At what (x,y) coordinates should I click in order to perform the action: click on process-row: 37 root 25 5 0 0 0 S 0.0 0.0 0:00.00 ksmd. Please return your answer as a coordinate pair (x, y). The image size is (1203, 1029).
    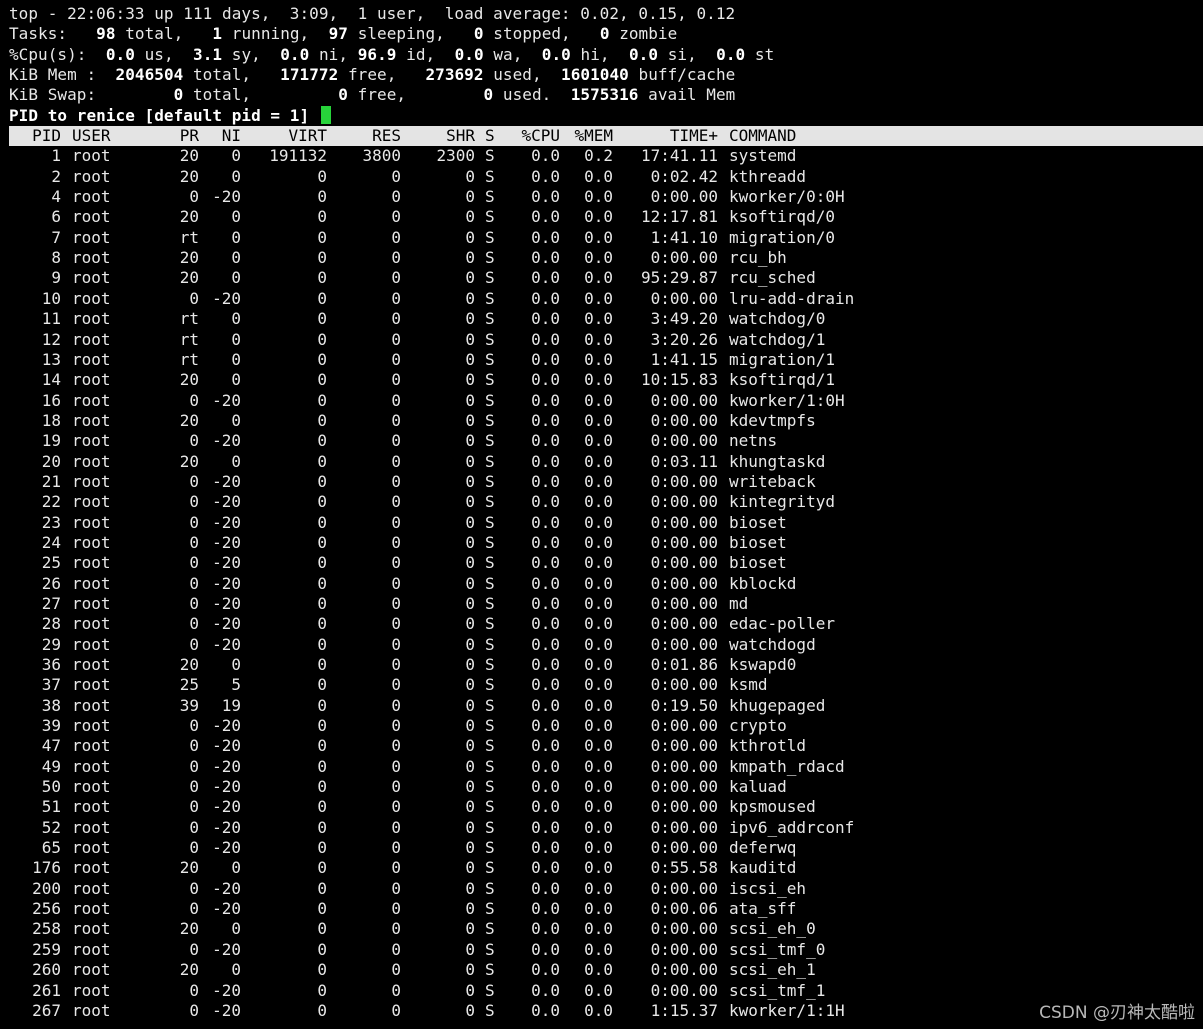
    Looking at the image, I should click on (606, 685).